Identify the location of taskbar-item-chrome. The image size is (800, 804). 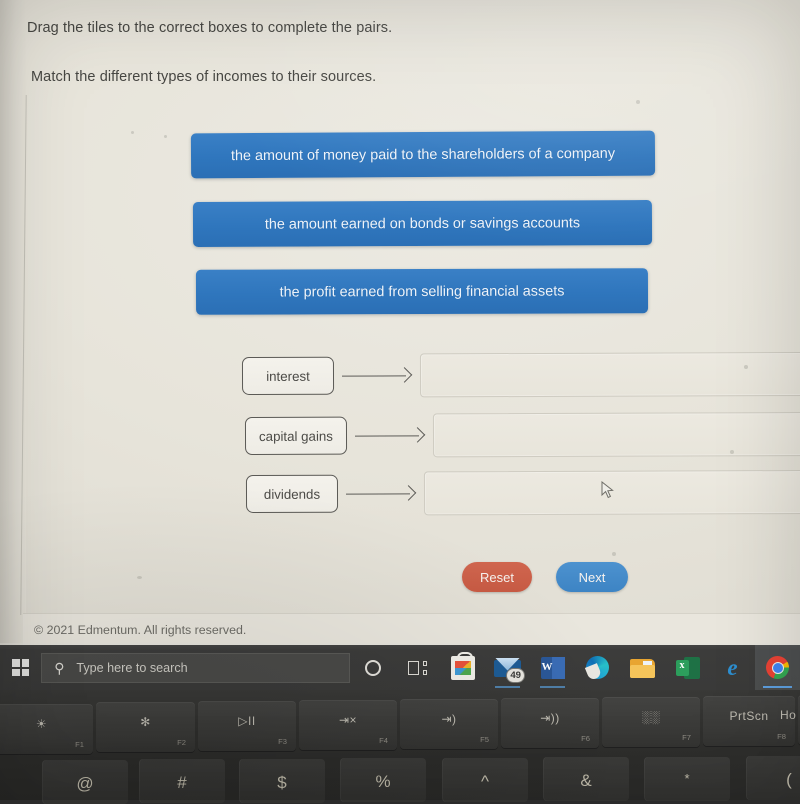
(777, 667).